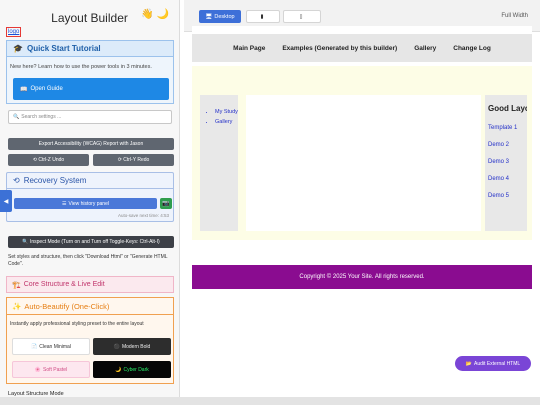  Describe the element at coordinates (149, 14) in the screenshot. I see `waving-hand-icon: 👋` at that location.